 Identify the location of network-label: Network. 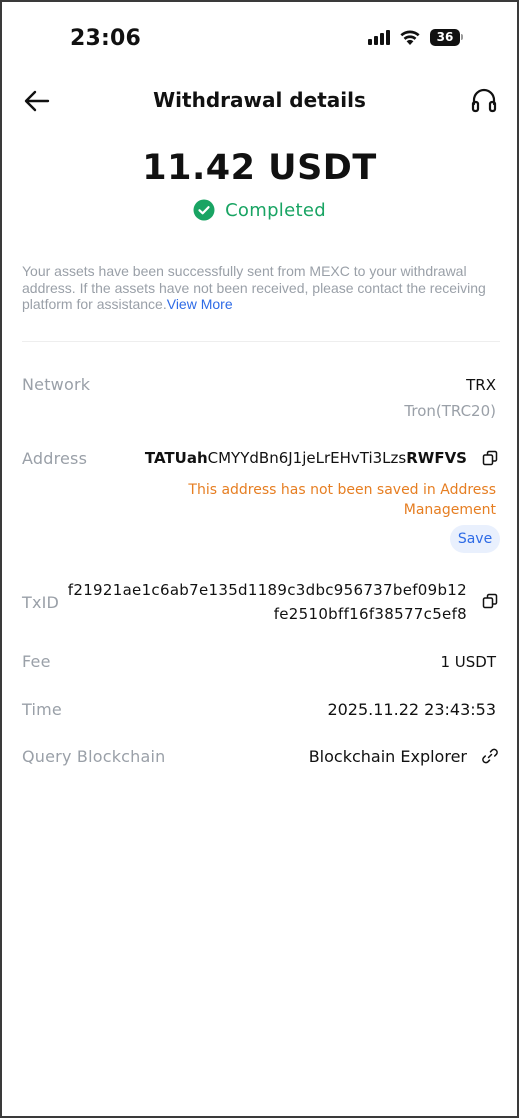
(56, 384).